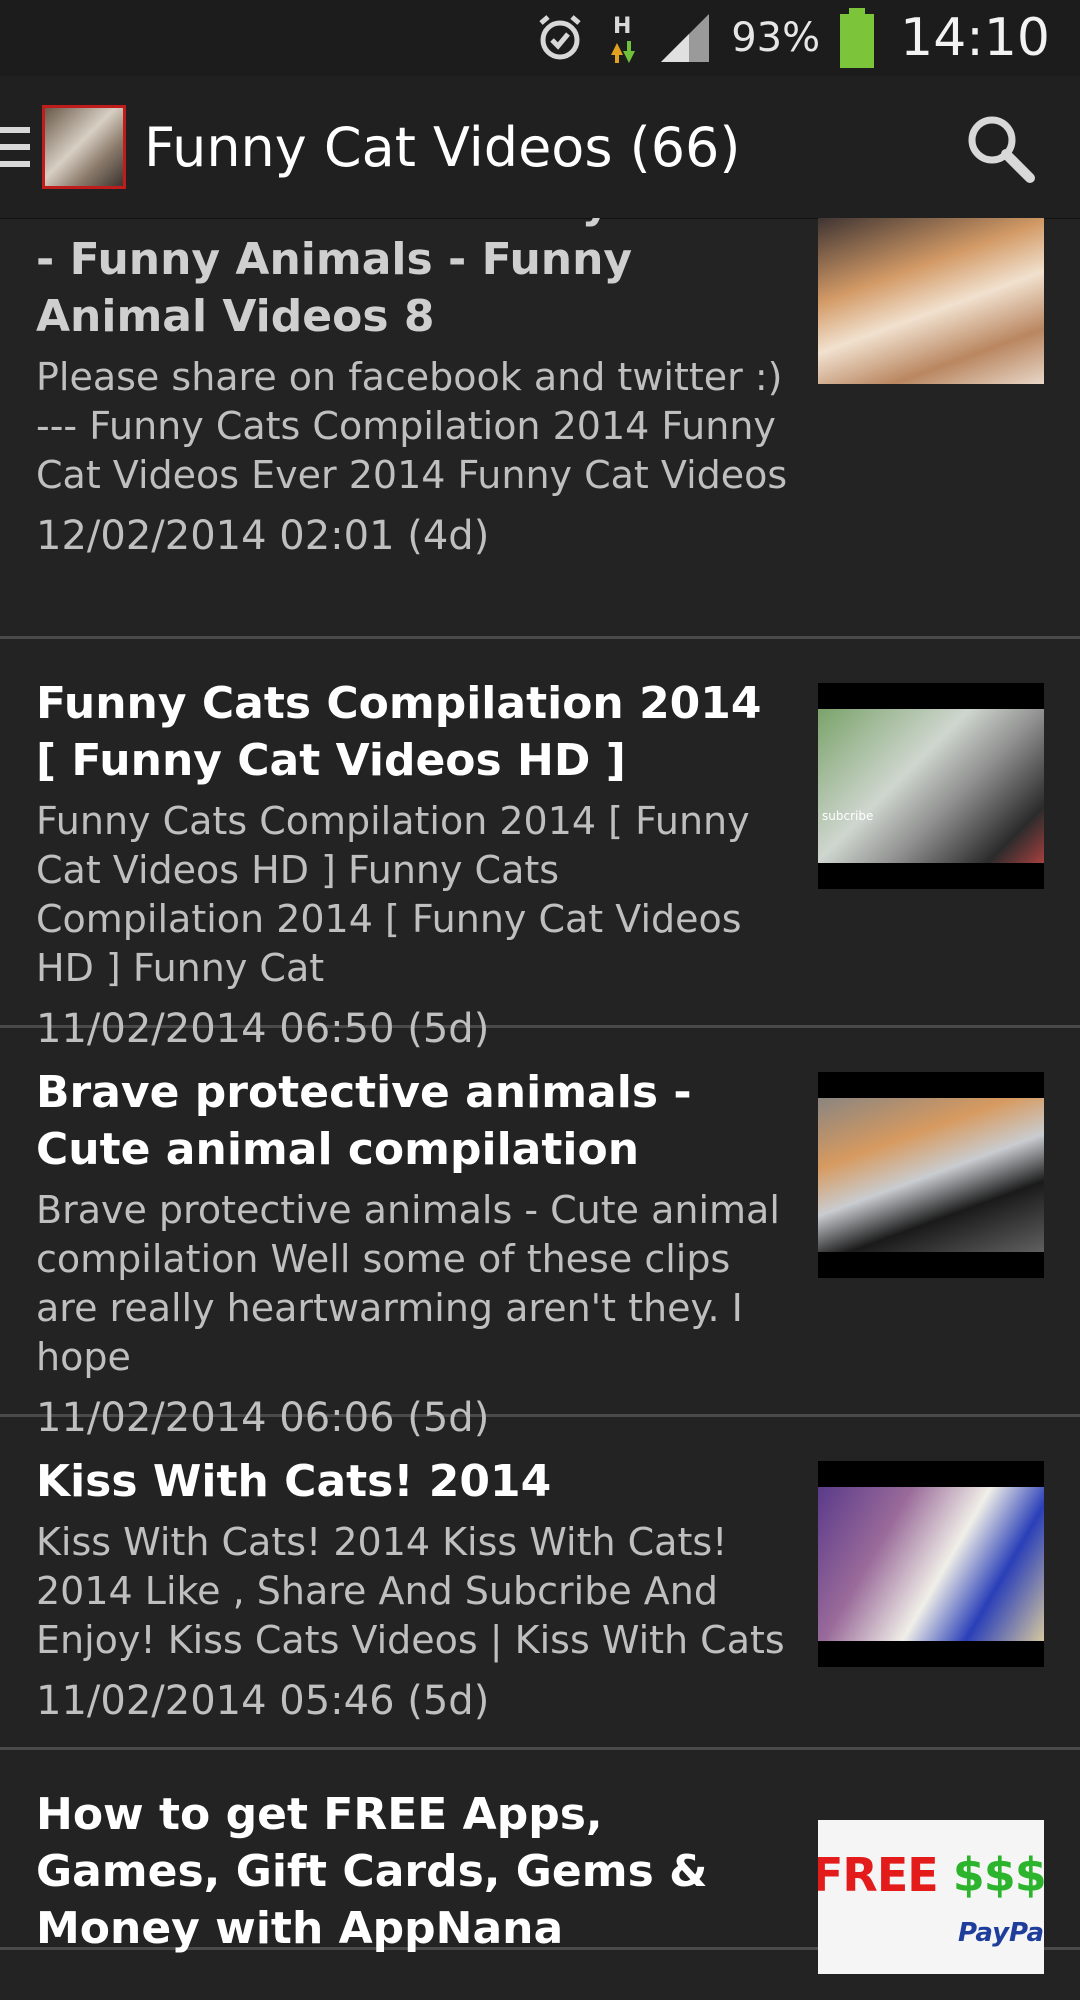 The image size is (1080, 2000). Describe the element at coordinates (1000, 1933) in the screenshot. I see `thumbnail-paypal-text: PayPa` at that location.